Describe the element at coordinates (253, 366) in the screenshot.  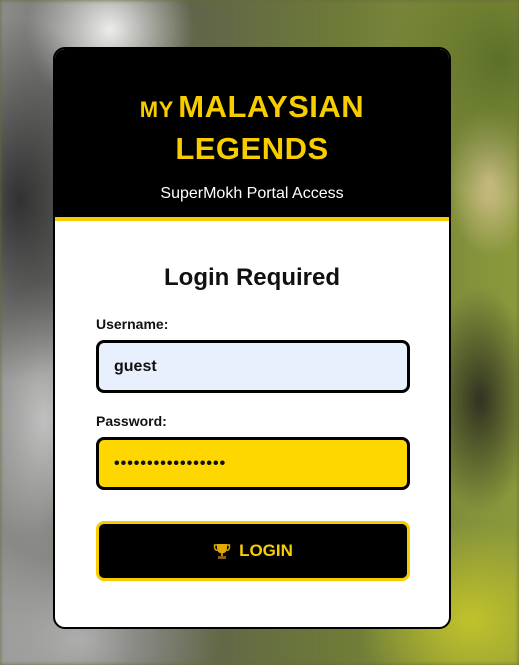
I see `username-field` at that location.